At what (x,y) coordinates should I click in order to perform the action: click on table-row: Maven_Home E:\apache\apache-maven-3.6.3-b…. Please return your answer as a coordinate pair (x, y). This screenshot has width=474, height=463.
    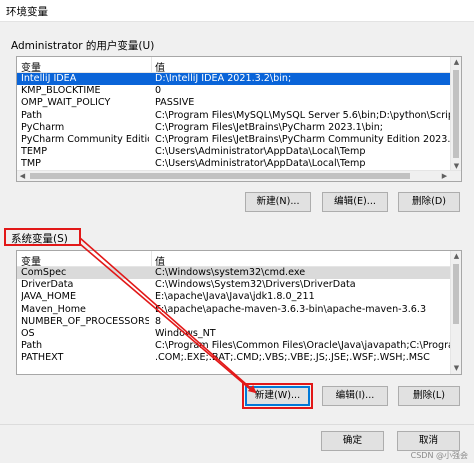
    Looking at the image, I should click on (239, 310).